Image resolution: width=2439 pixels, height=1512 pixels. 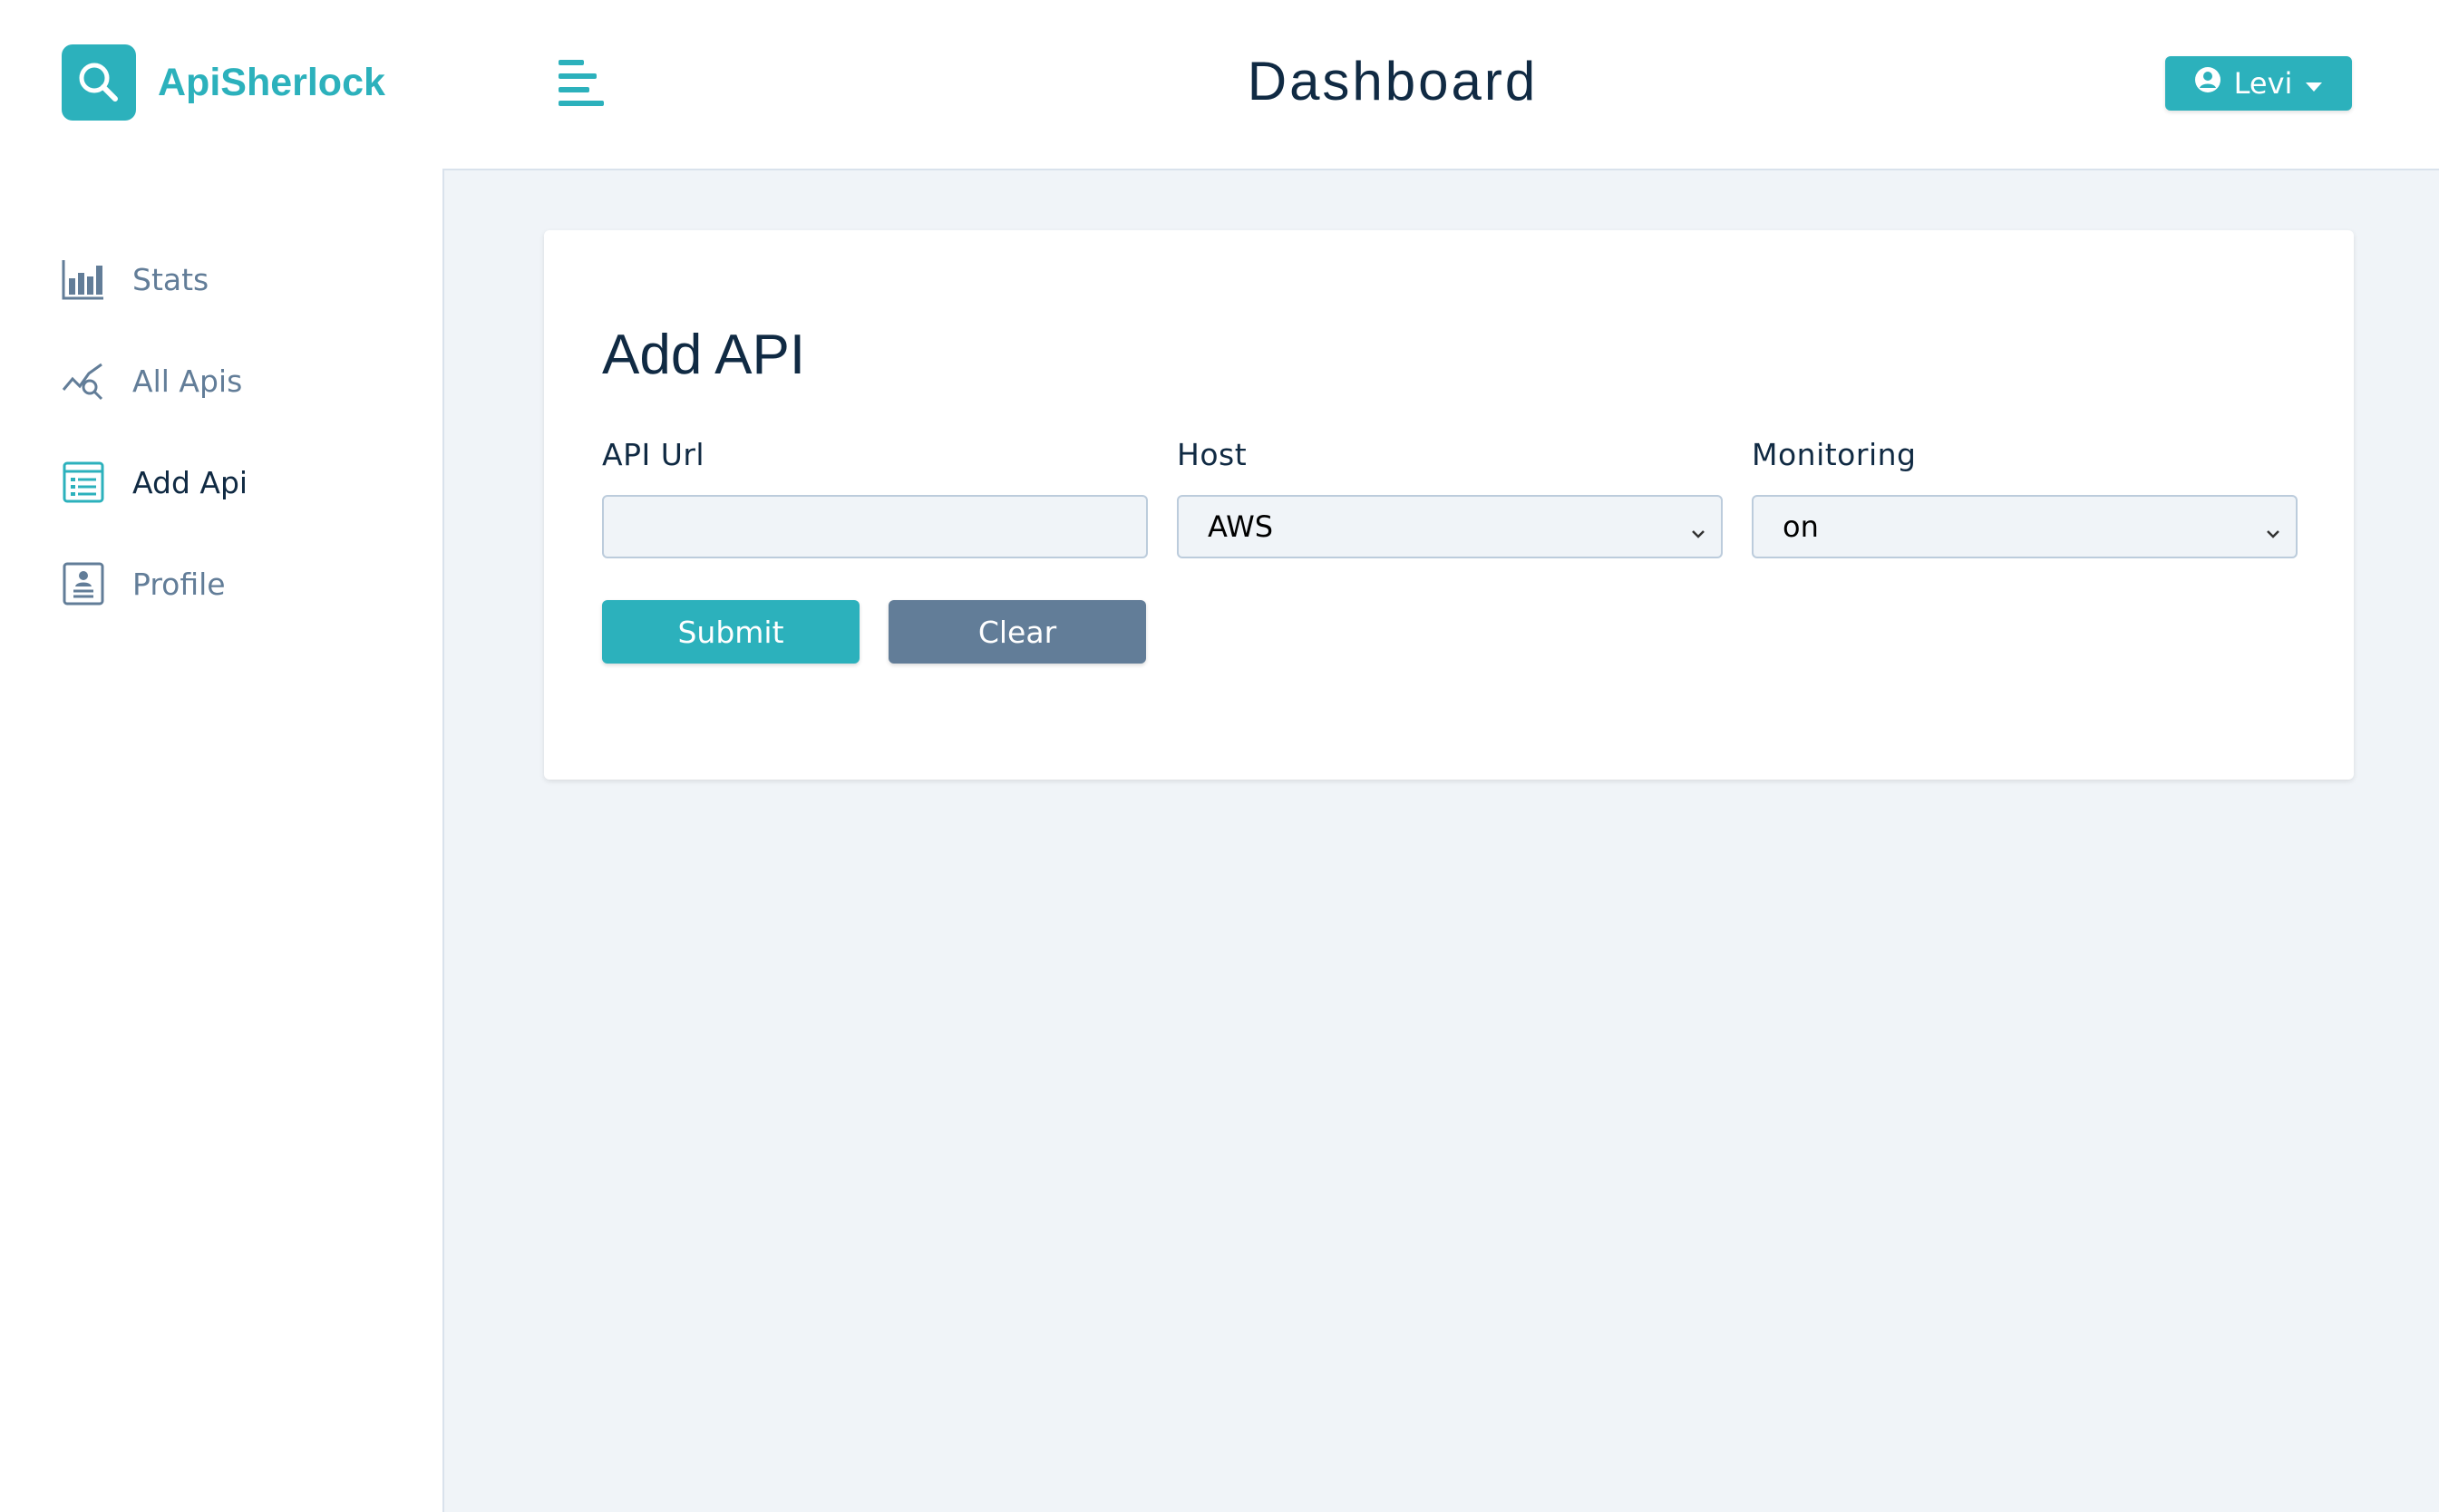 I want to click on sidebar-item-label: Profile, so click(x=179, y=584).